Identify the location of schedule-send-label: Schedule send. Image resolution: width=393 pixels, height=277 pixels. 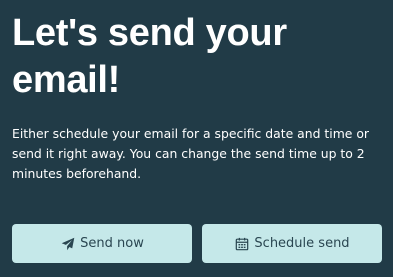
(302, 243).